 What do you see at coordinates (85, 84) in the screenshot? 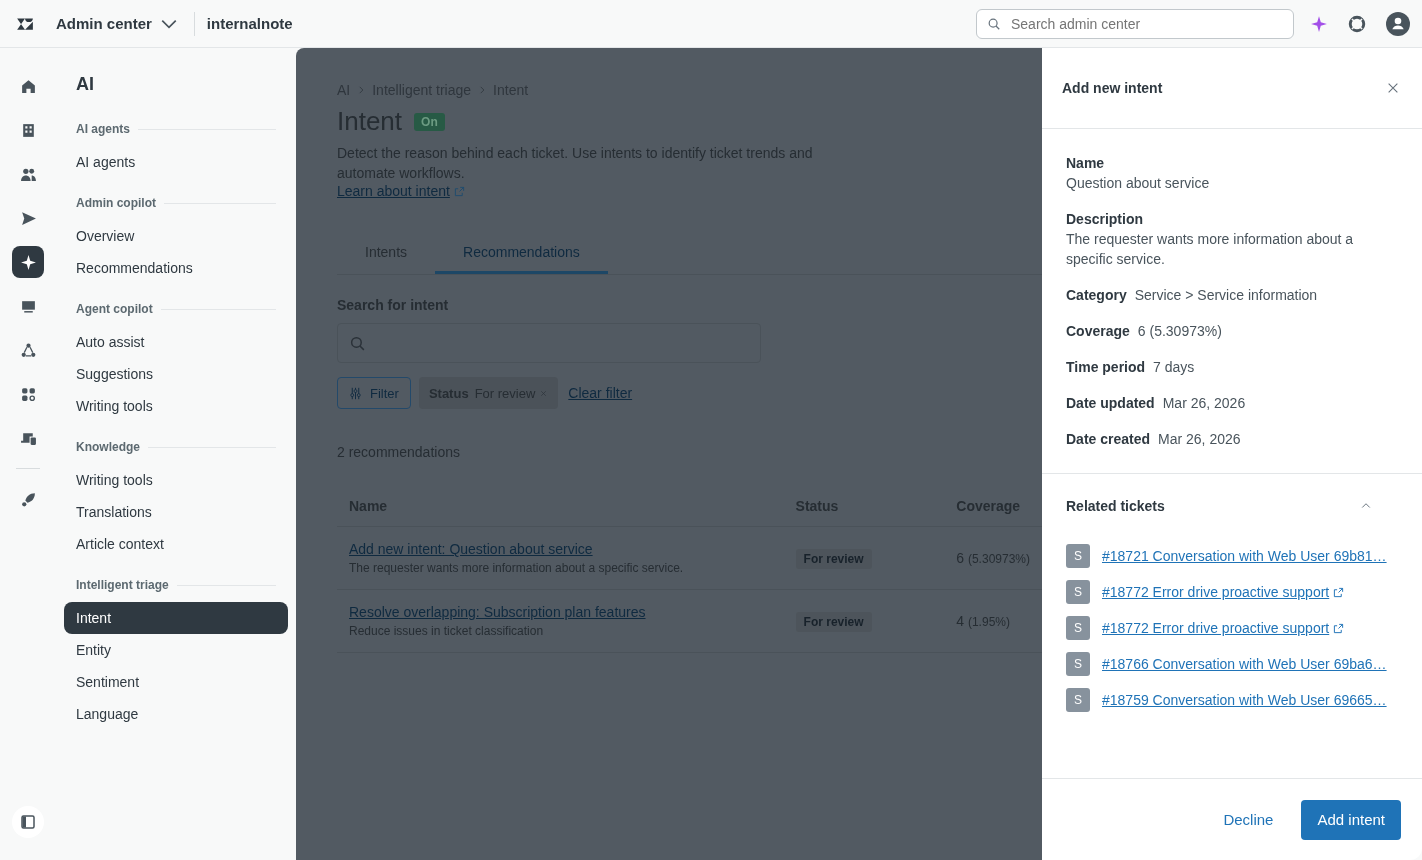
I see `nav-title: AI` at bounding box center [85, 84].